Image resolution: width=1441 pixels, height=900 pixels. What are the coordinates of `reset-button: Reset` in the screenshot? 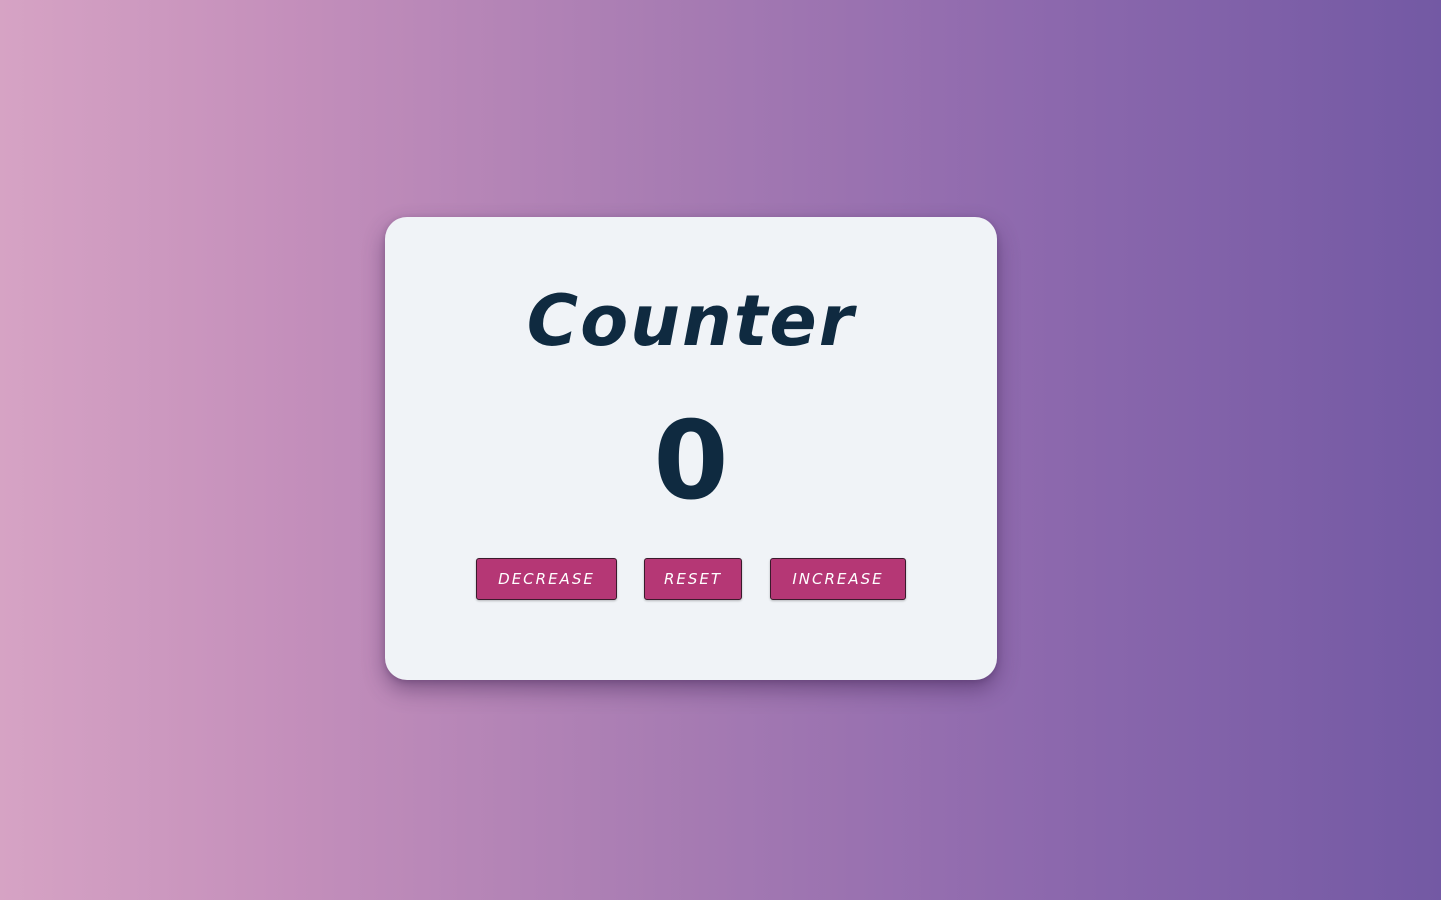 It's located at (693, 579).